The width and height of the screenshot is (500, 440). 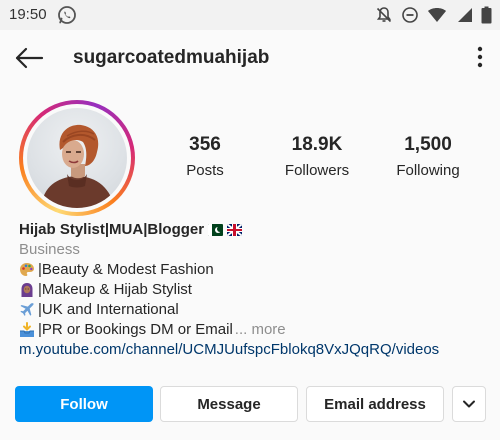 What do you see at coordinates (205, 144) in the screenshot?
I see `posts-count: 356` at bounding box center [205, 144].